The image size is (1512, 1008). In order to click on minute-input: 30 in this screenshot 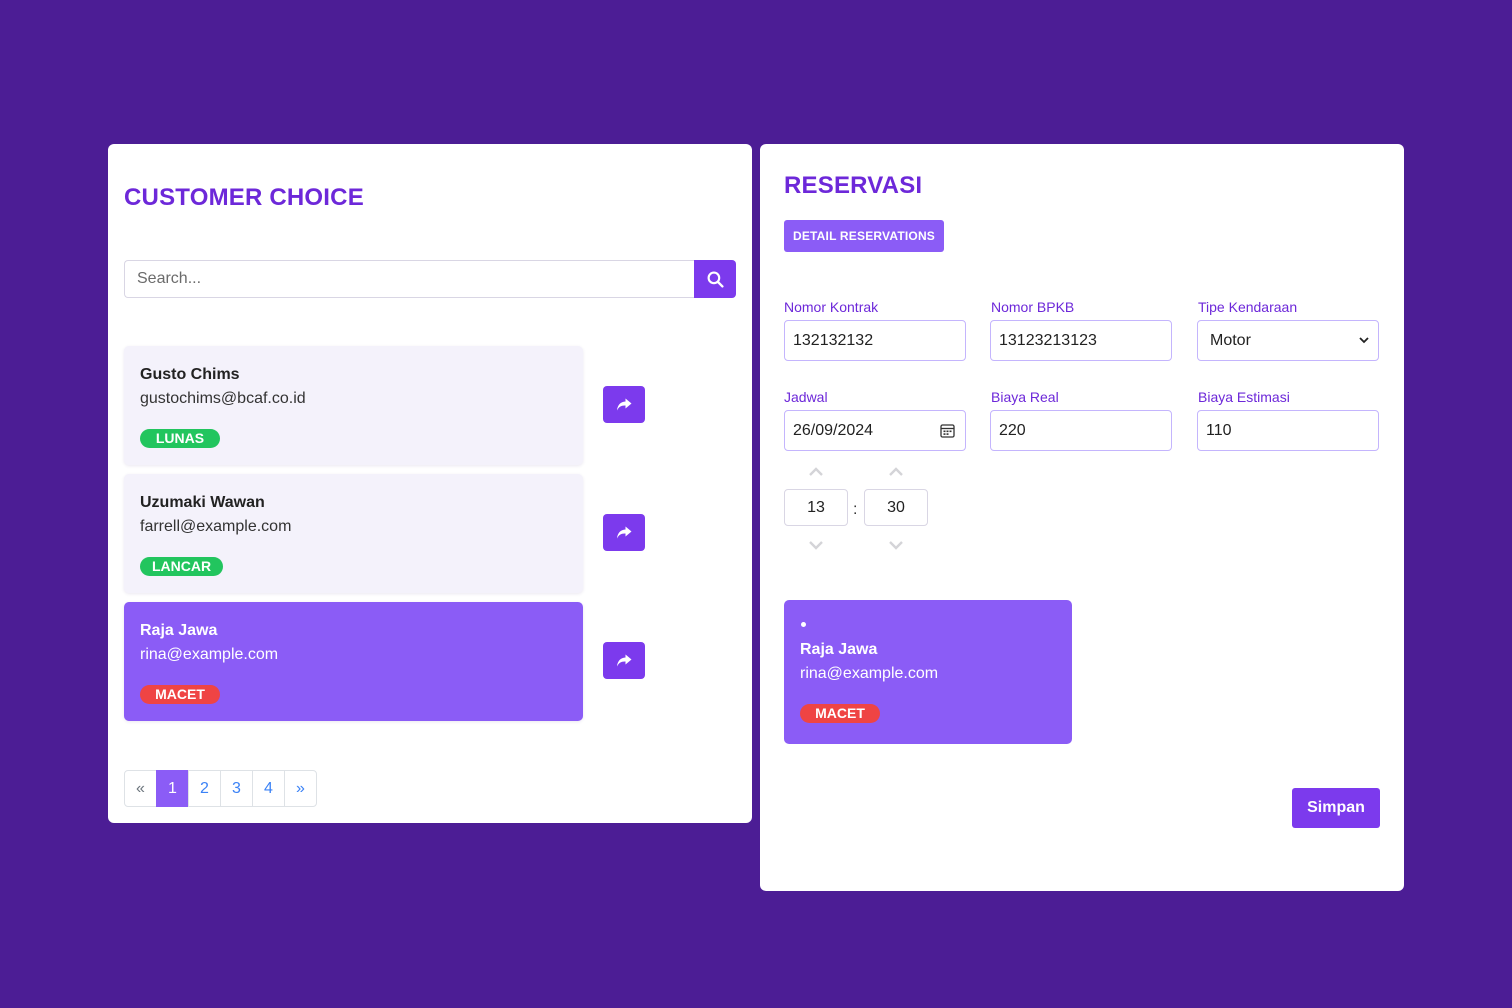, I will do `click(896, 507)`.